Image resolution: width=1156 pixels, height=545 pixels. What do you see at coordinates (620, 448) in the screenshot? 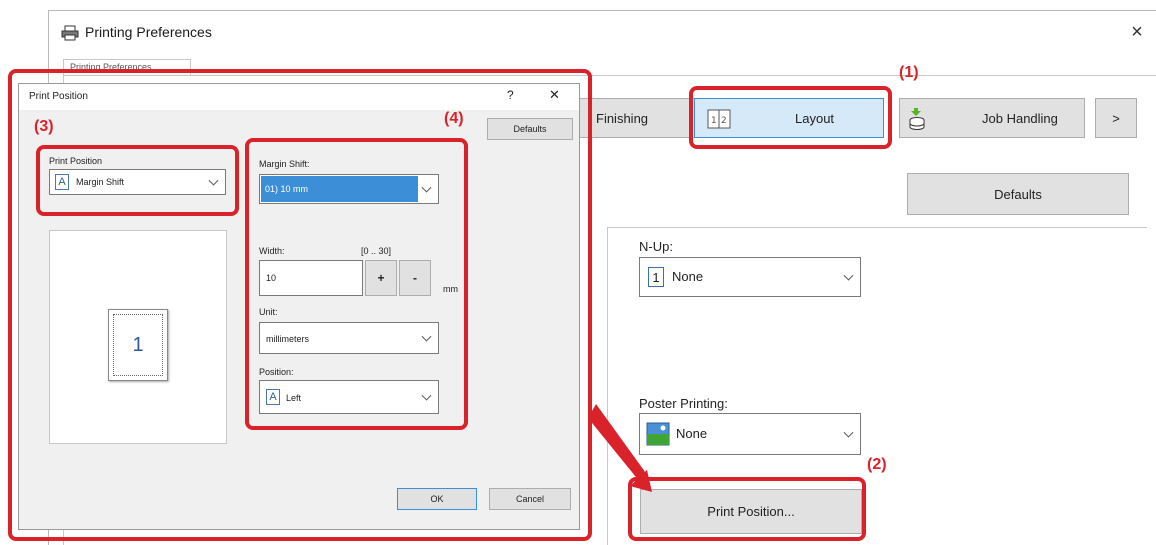
I see `annotation-arrow` at bounding box center [620, 448].